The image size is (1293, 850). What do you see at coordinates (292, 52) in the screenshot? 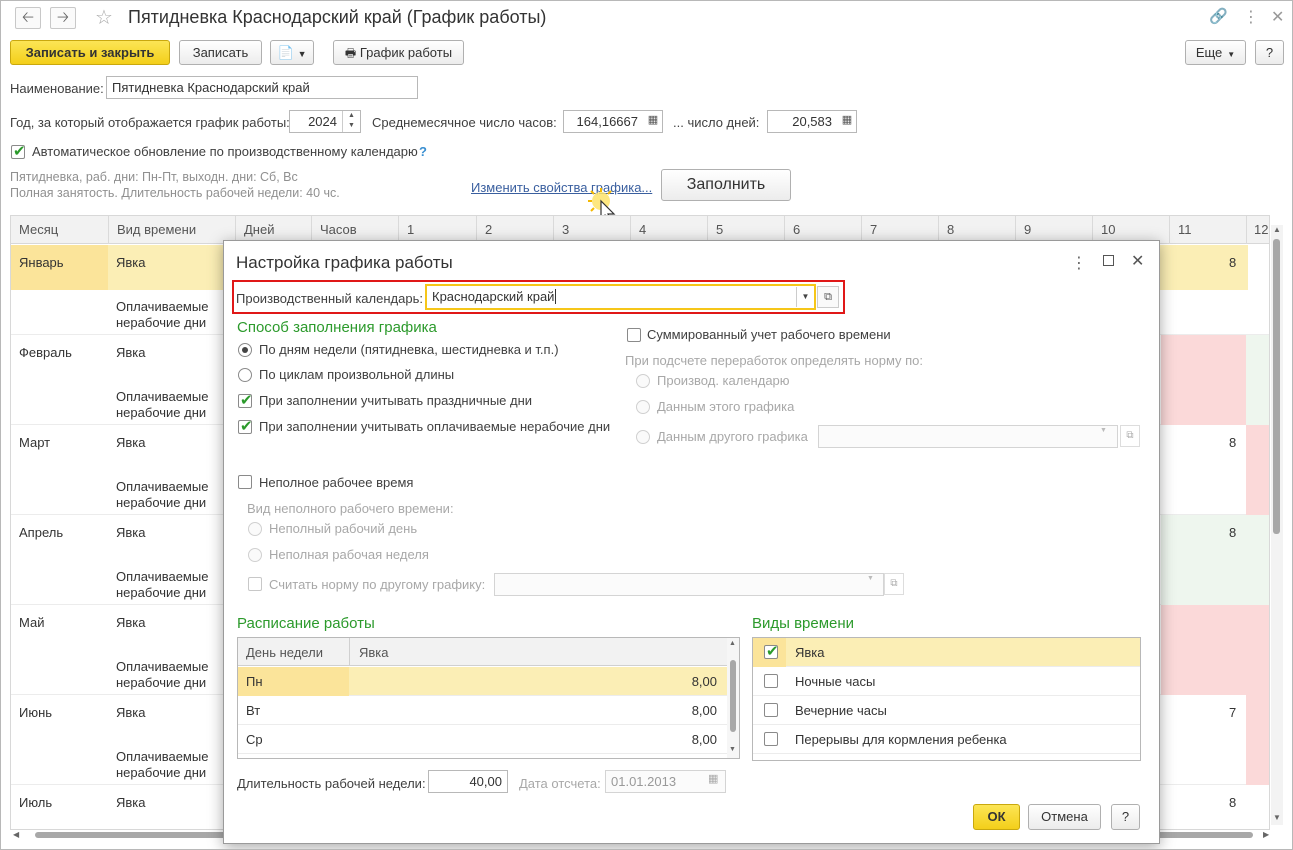
I see `document-dropdown-button: 📄 ▼` at bounding box center [292, 52].